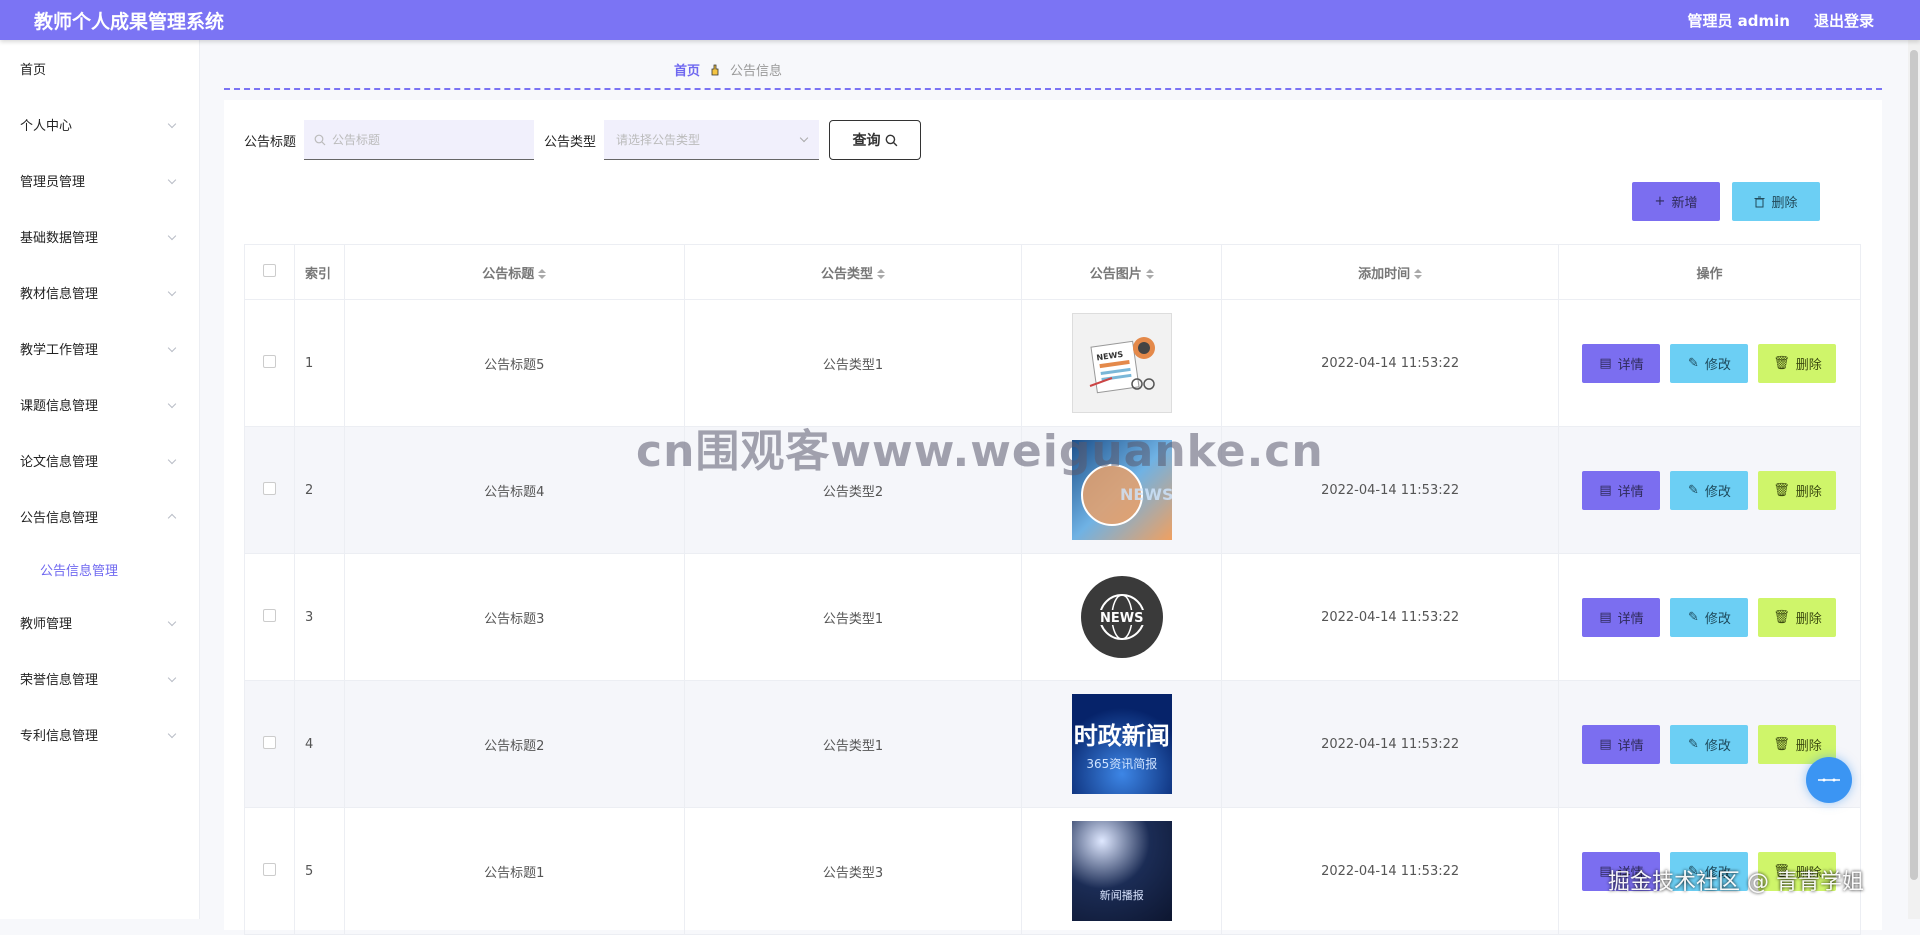 This screenshot has width=1920, height=935. I want to click on img4-text: 时政新闻, so click(1121, 736).